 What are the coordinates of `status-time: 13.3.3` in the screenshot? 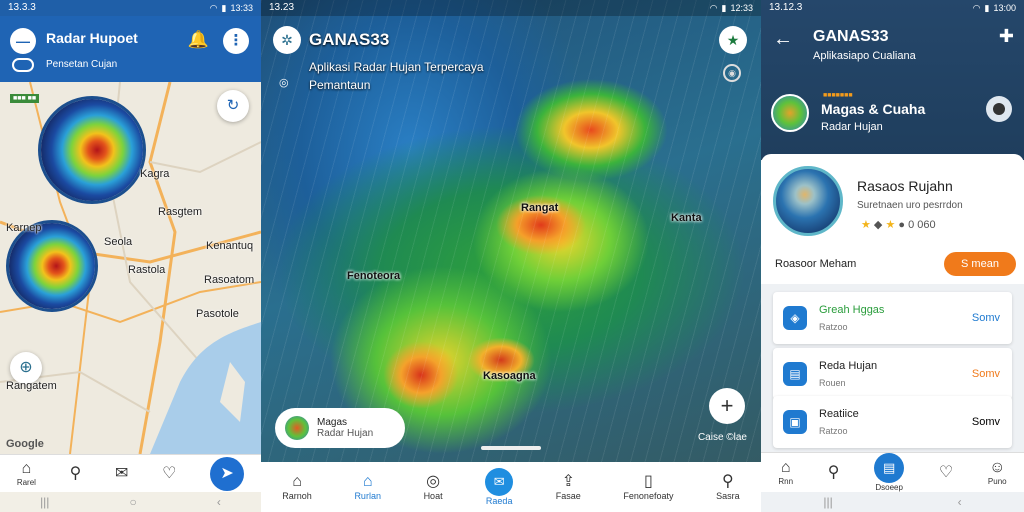 It's located at (22, 7).